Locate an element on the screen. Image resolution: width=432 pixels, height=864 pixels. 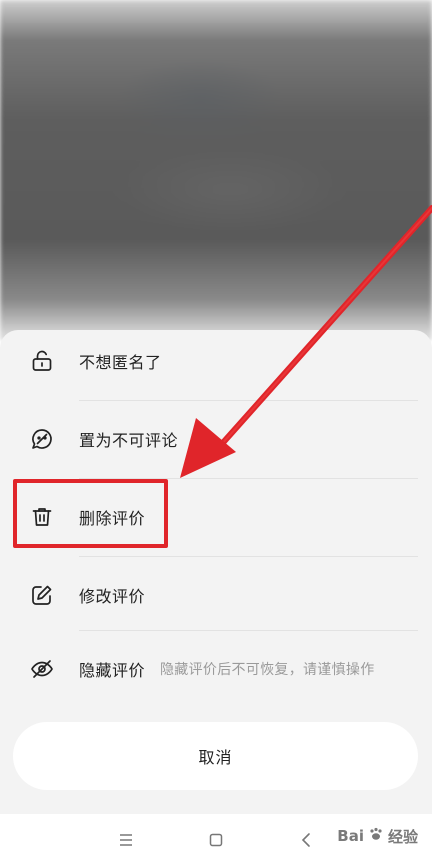
watermark-brand-2: 经验 is located at coordinates (402, 836).